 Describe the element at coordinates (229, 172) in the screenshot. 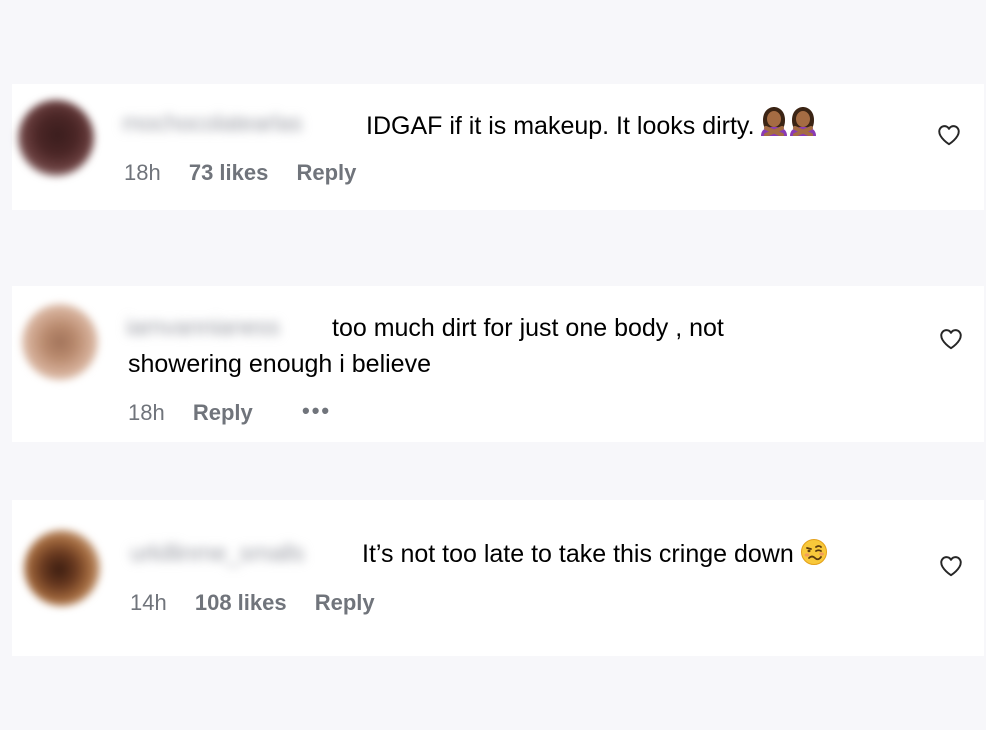

I see `likes-count: 73 likes` at that location.